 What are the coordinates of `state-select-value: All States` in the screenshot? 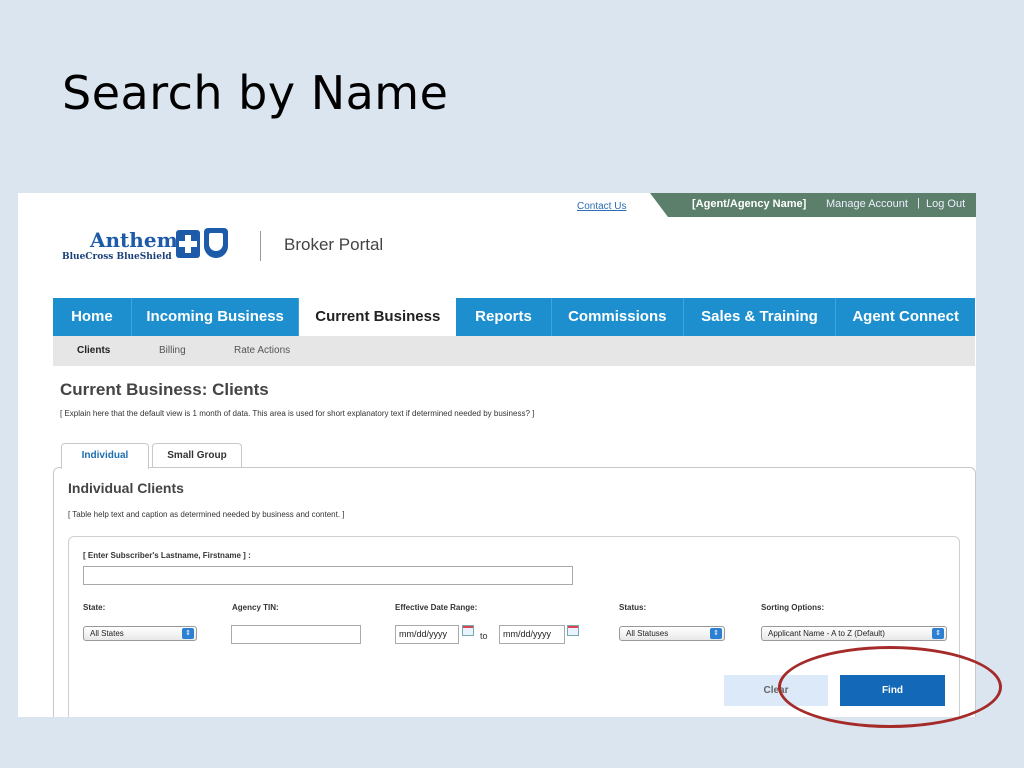 It's located at (107, 633).